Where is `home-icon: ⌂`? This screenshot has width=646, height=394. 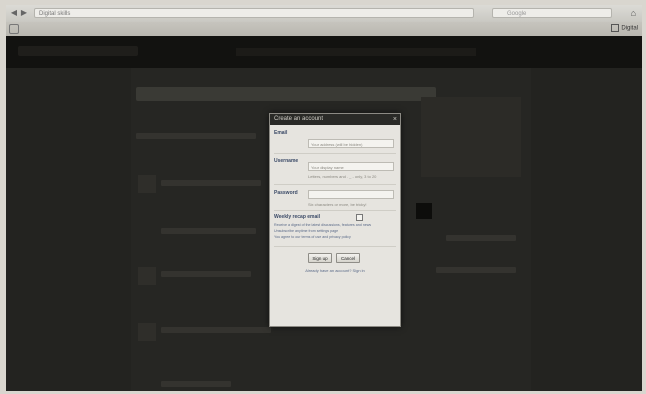 home-icon: ⌂ is located at coordinates (633, 13).